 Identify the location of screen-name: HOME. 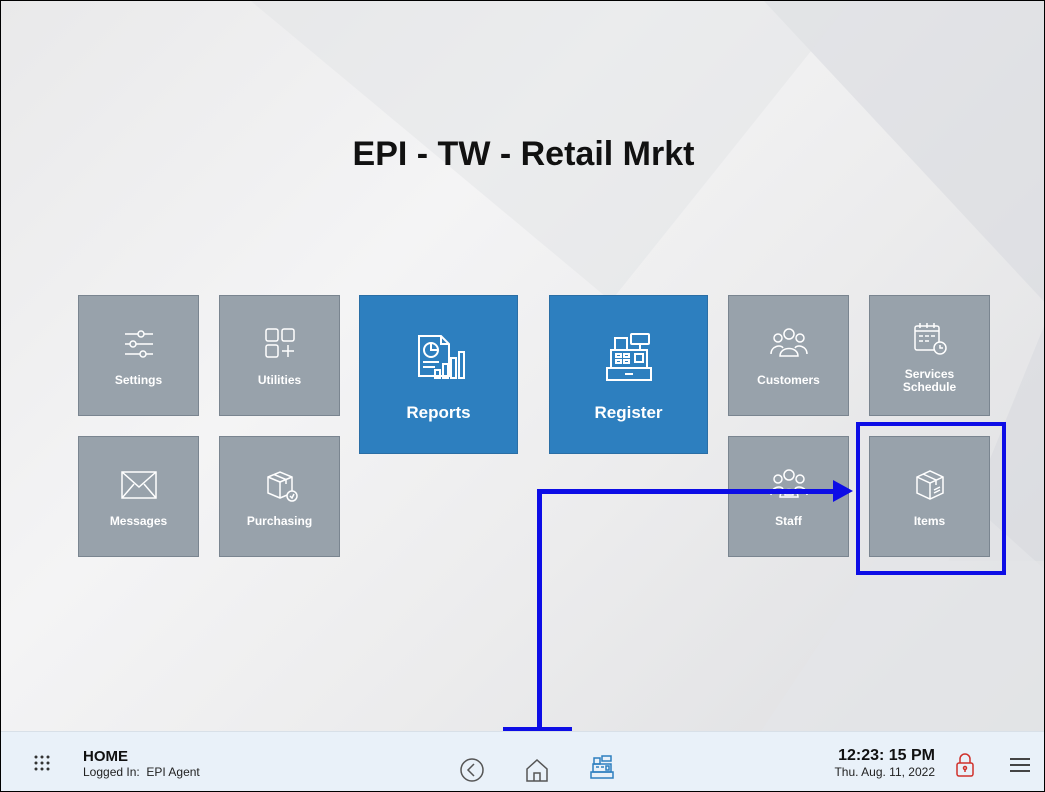
(105, 756).